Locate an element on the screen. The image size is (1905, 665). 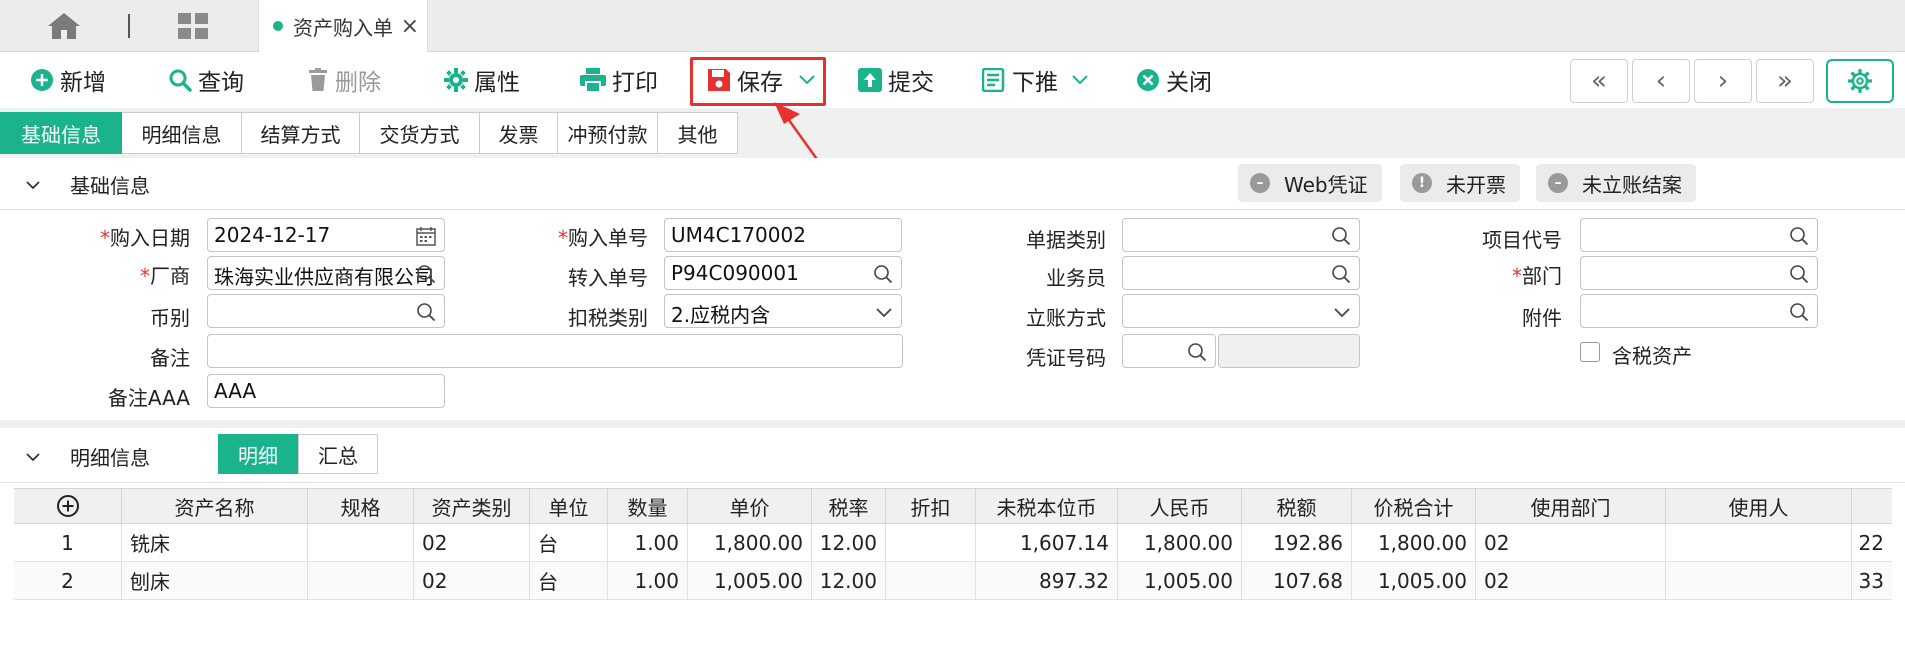
first-record-button: « is located at coordinates (1599, 81).